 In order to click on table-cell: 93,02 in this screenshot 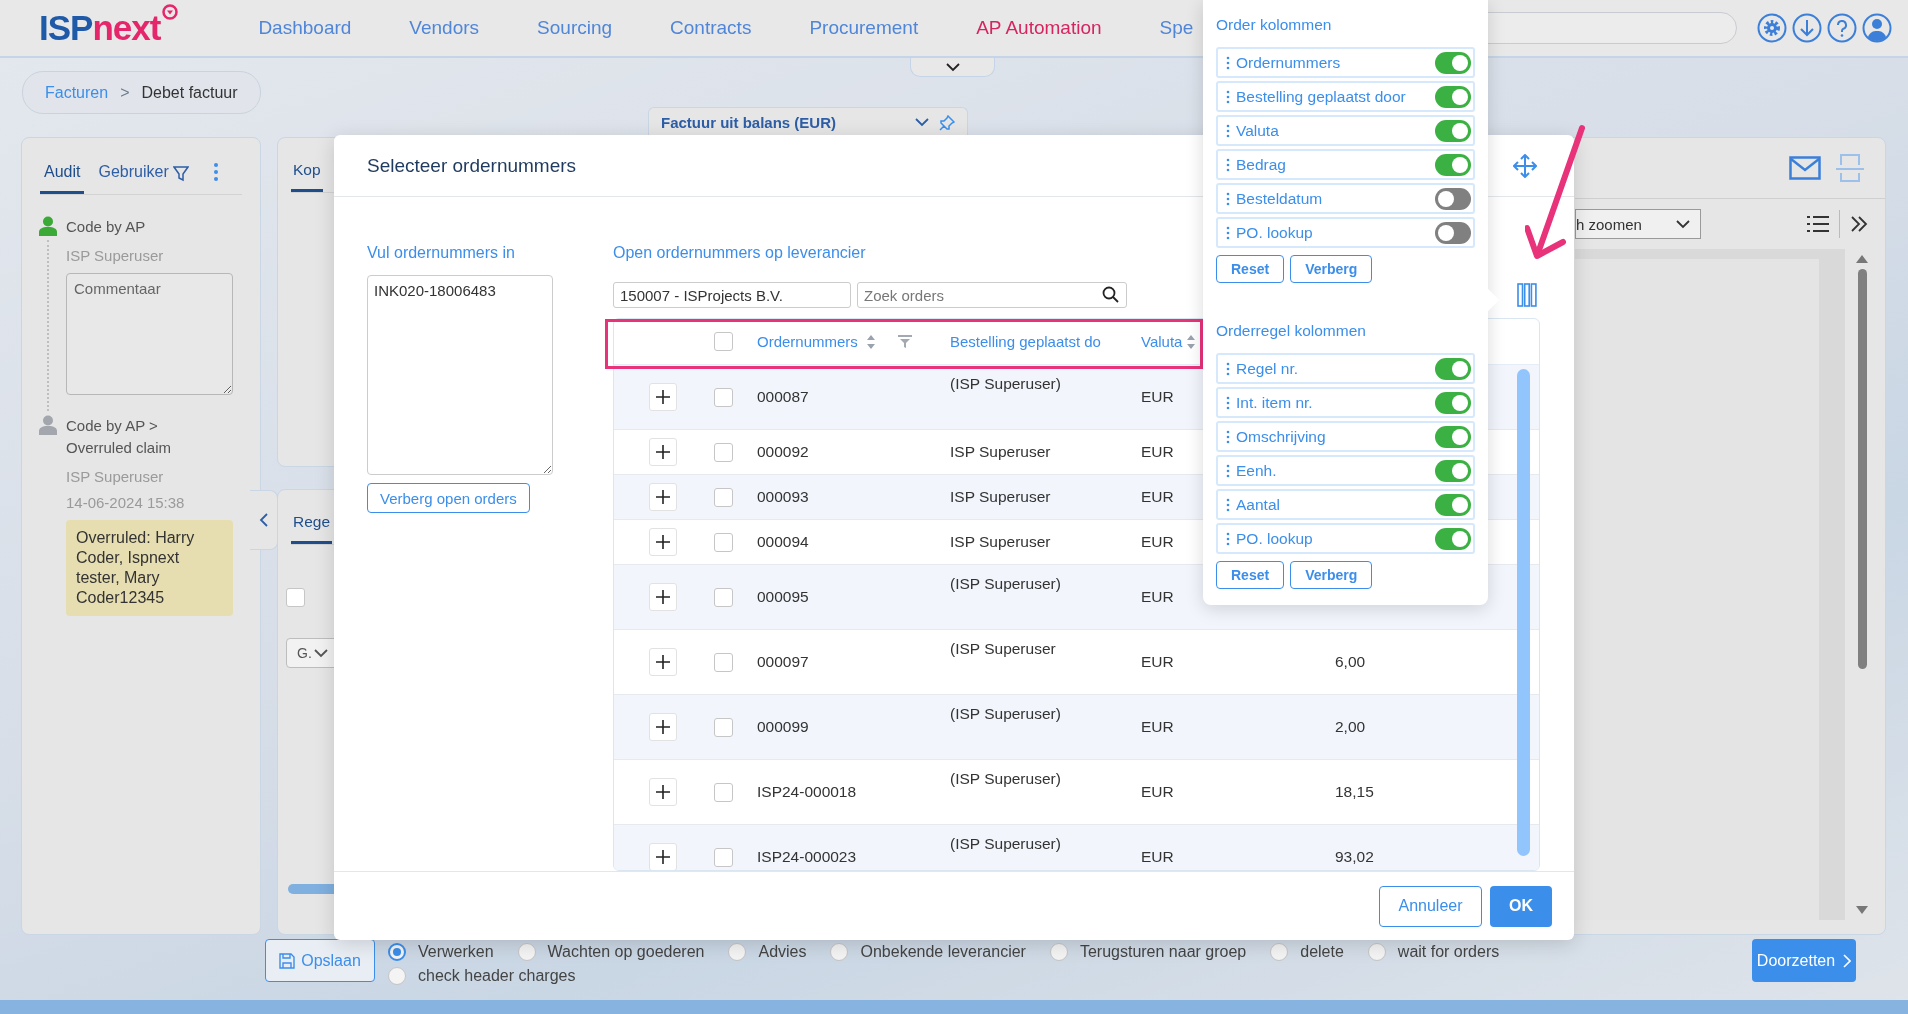, I will do `click(1354, 856)`.